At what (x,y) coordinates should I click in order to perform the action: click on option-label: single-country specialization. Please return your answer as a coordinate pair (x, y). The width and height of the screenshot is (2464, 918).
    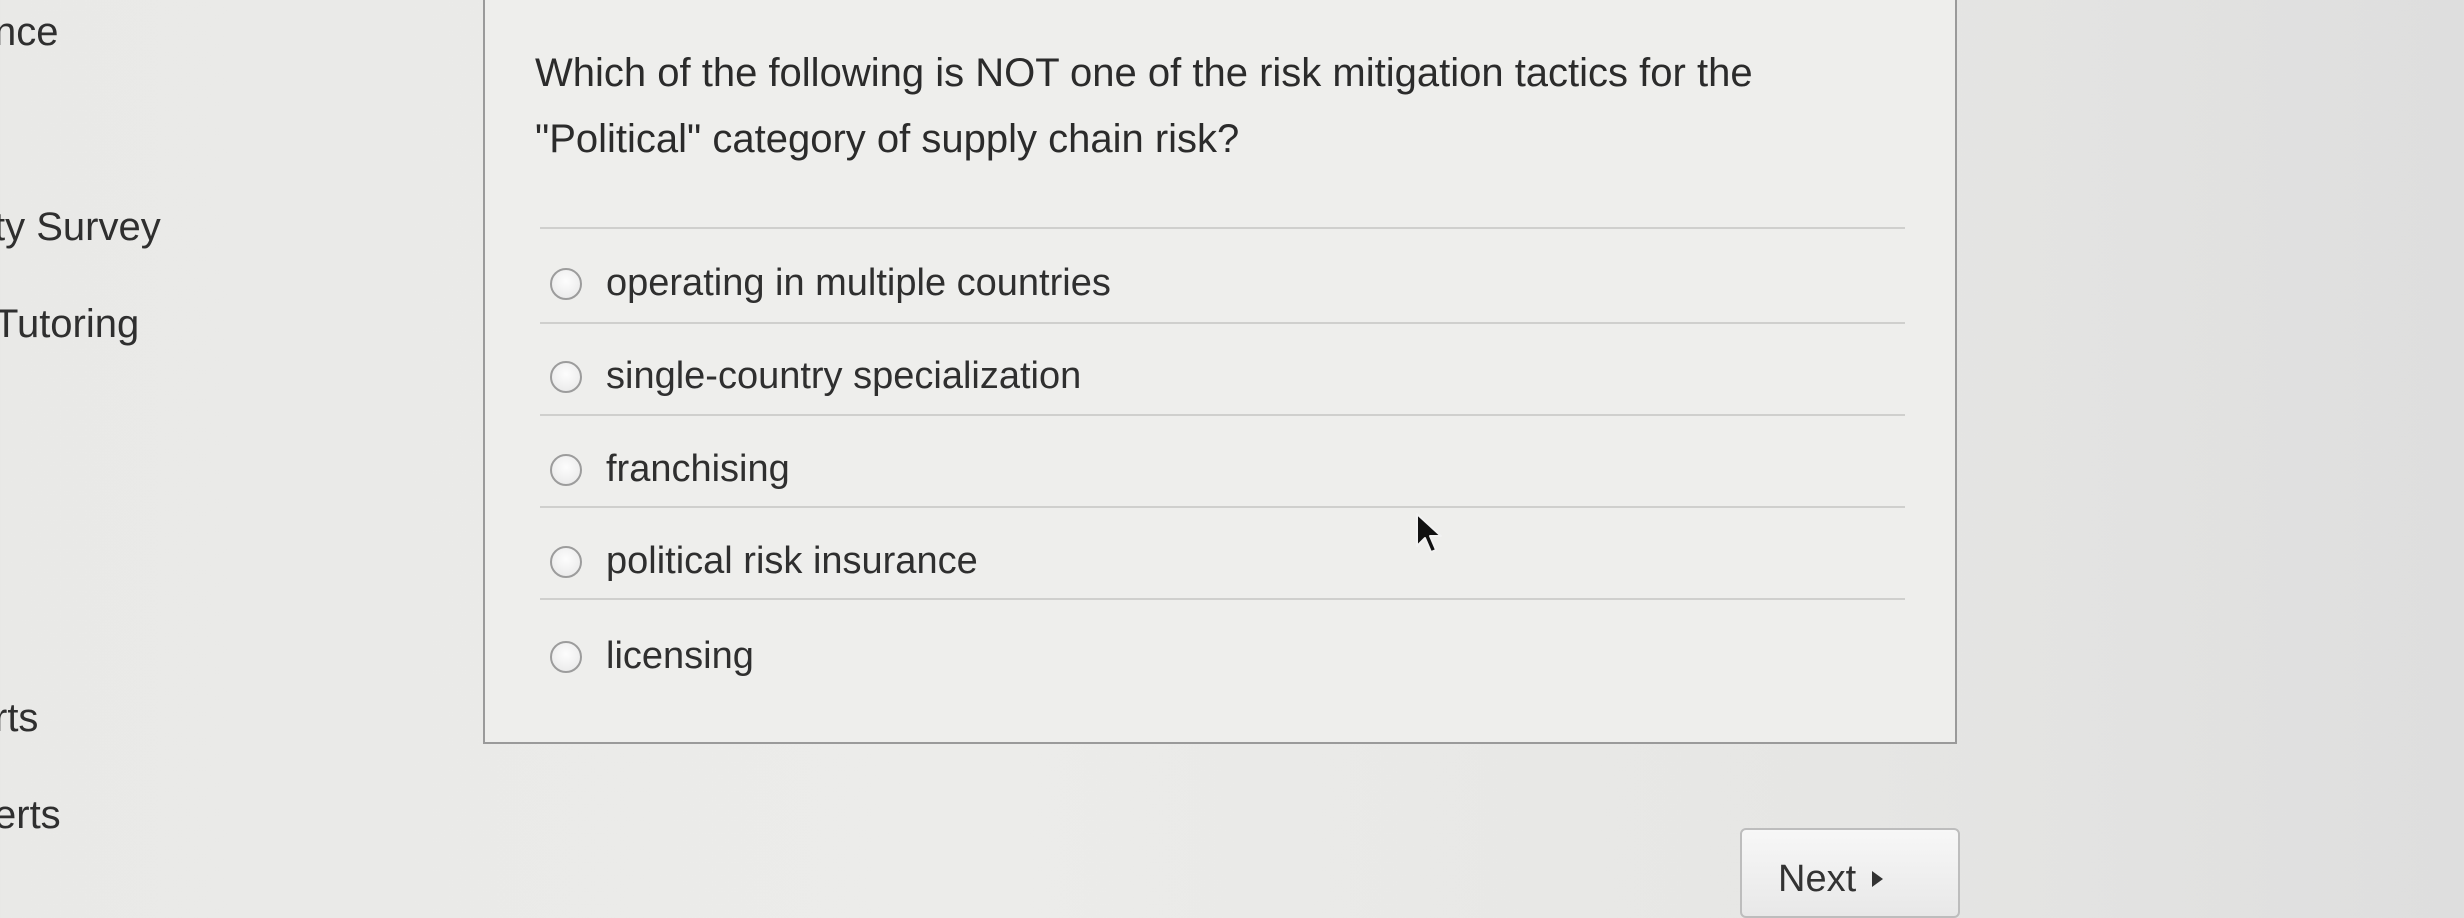
    Looking at the image, I should click on (844, 376).